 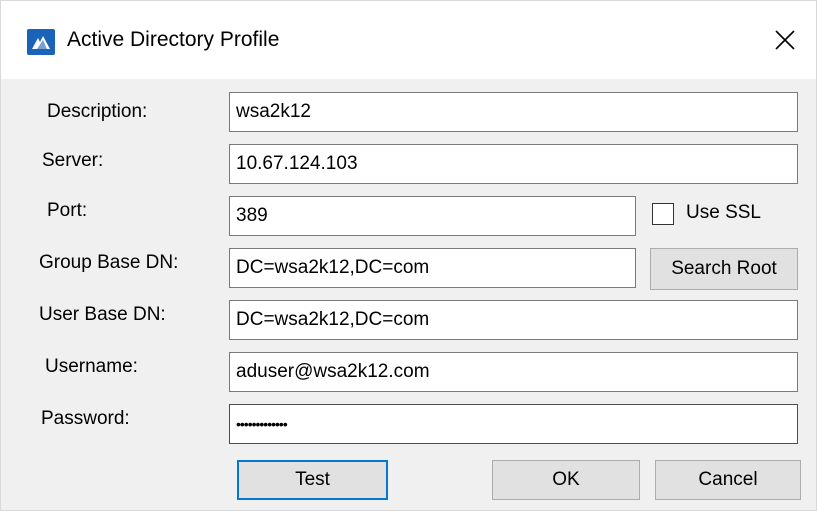 I want to click on description-field, so click(x=513, y=112).